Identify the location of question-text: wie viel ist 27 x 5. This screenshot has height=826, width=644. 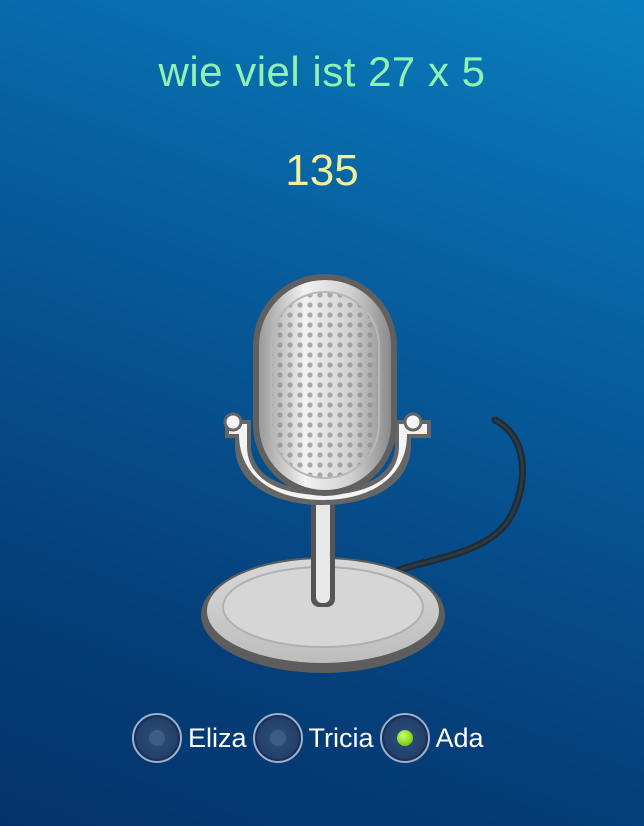
(322, 71).